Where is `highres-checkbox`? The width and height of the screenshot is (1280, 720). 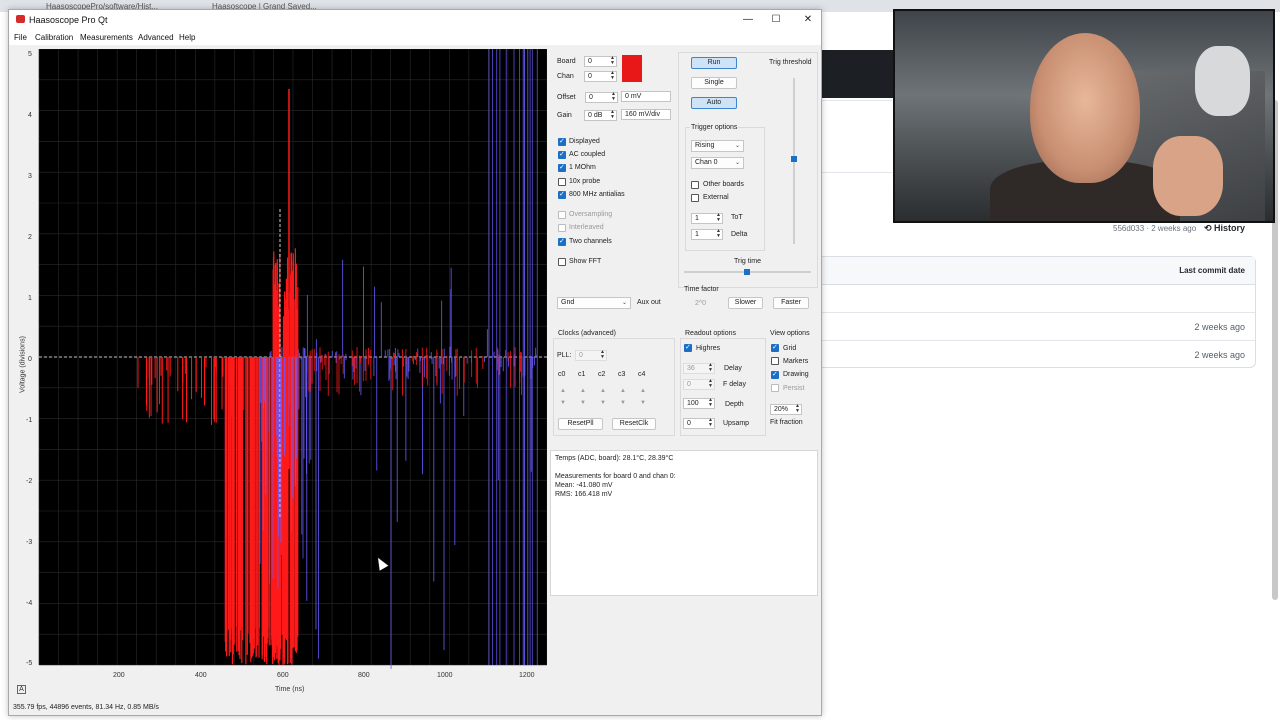
highres-checkbox is located at coordinates (688, 347).